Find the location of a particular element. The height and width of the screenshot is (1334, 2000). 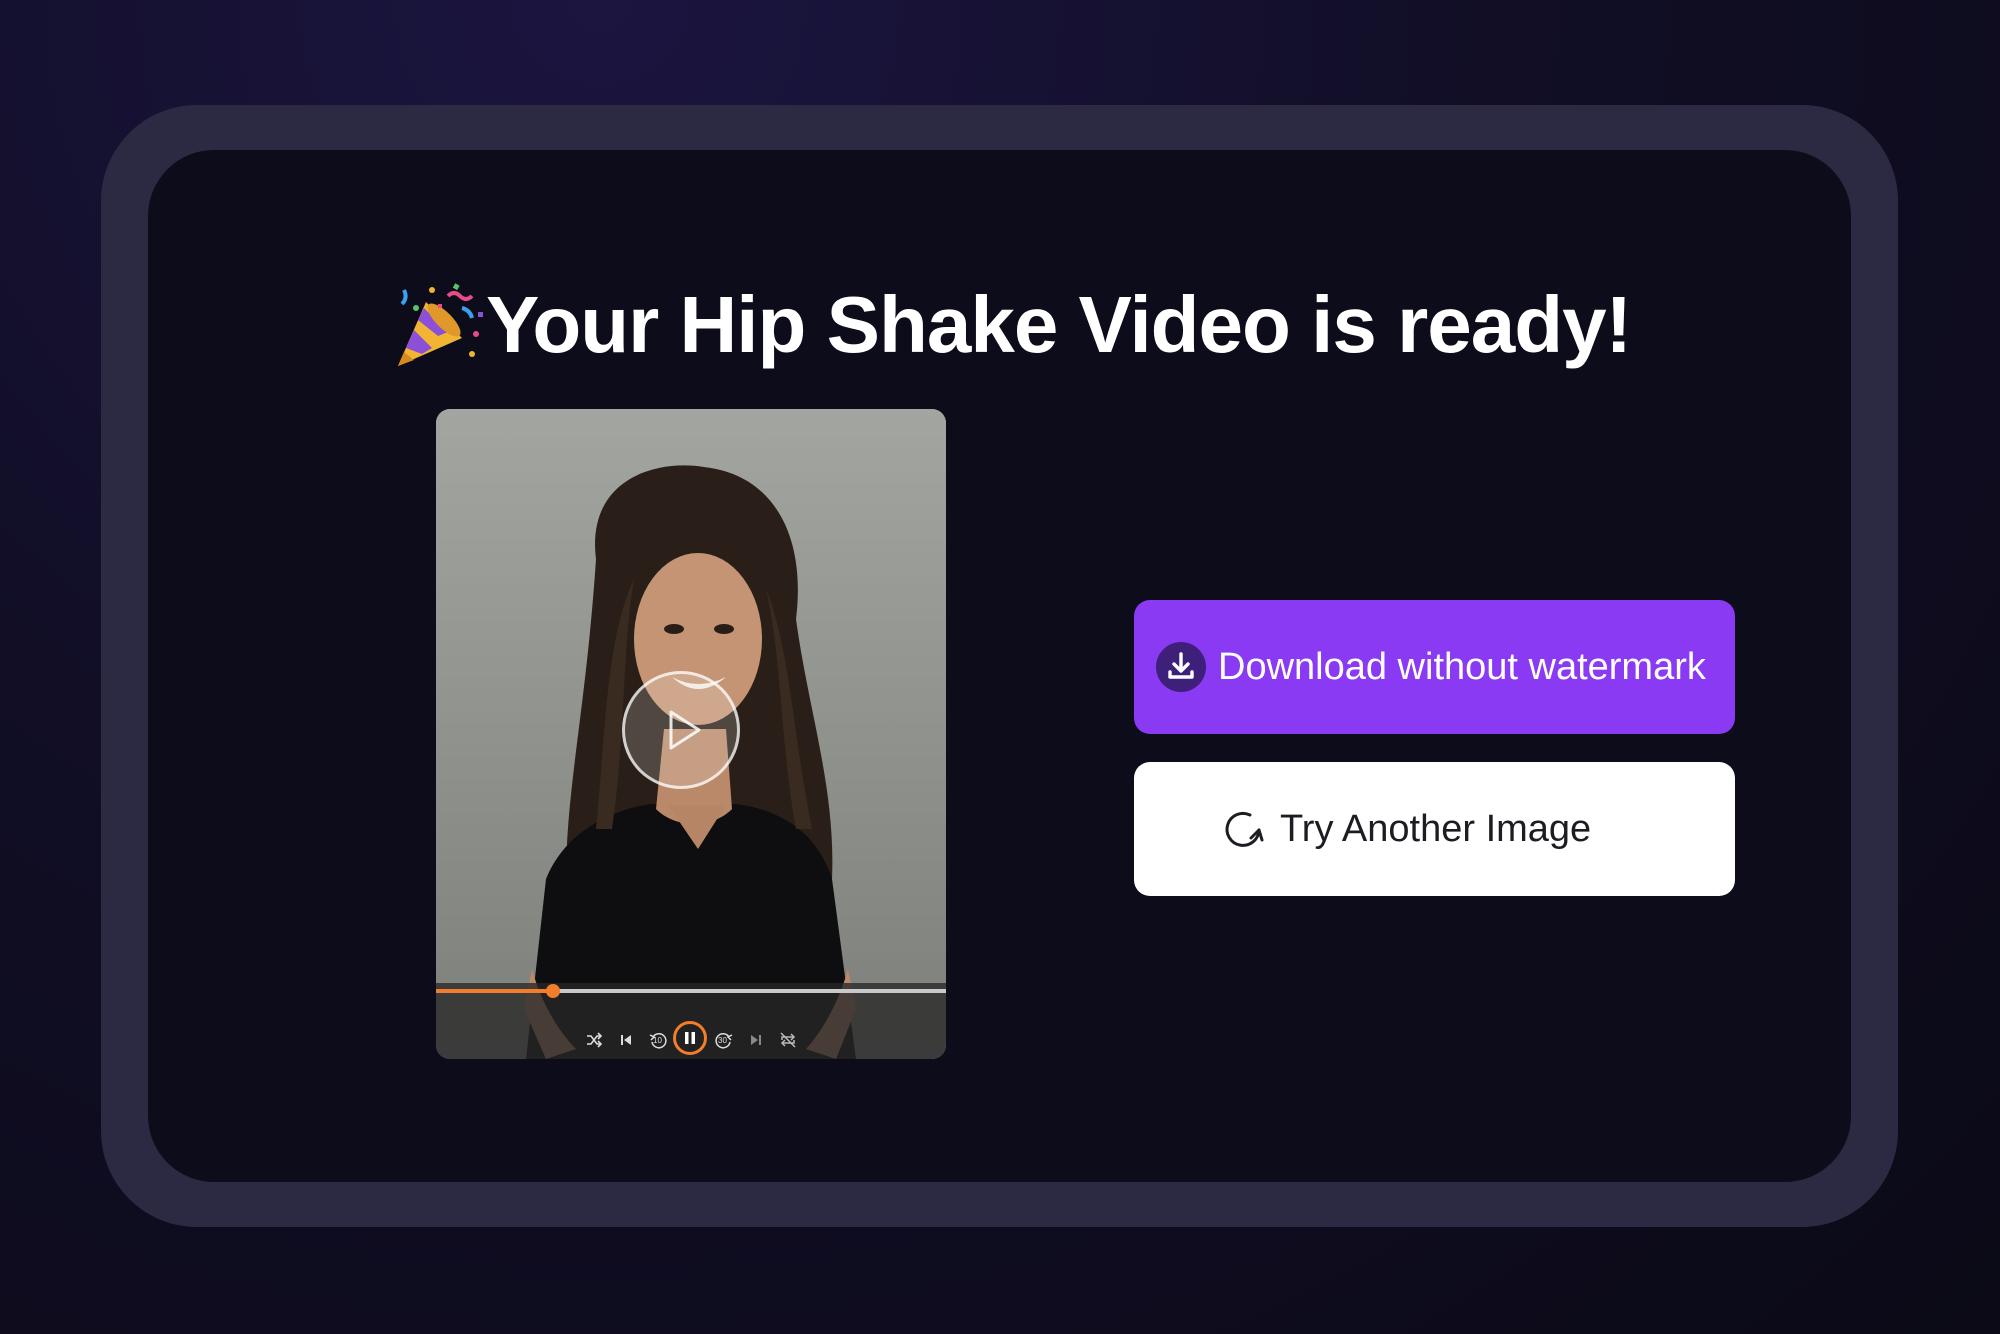

skip-back-button is located at coordinates (626, 1040).